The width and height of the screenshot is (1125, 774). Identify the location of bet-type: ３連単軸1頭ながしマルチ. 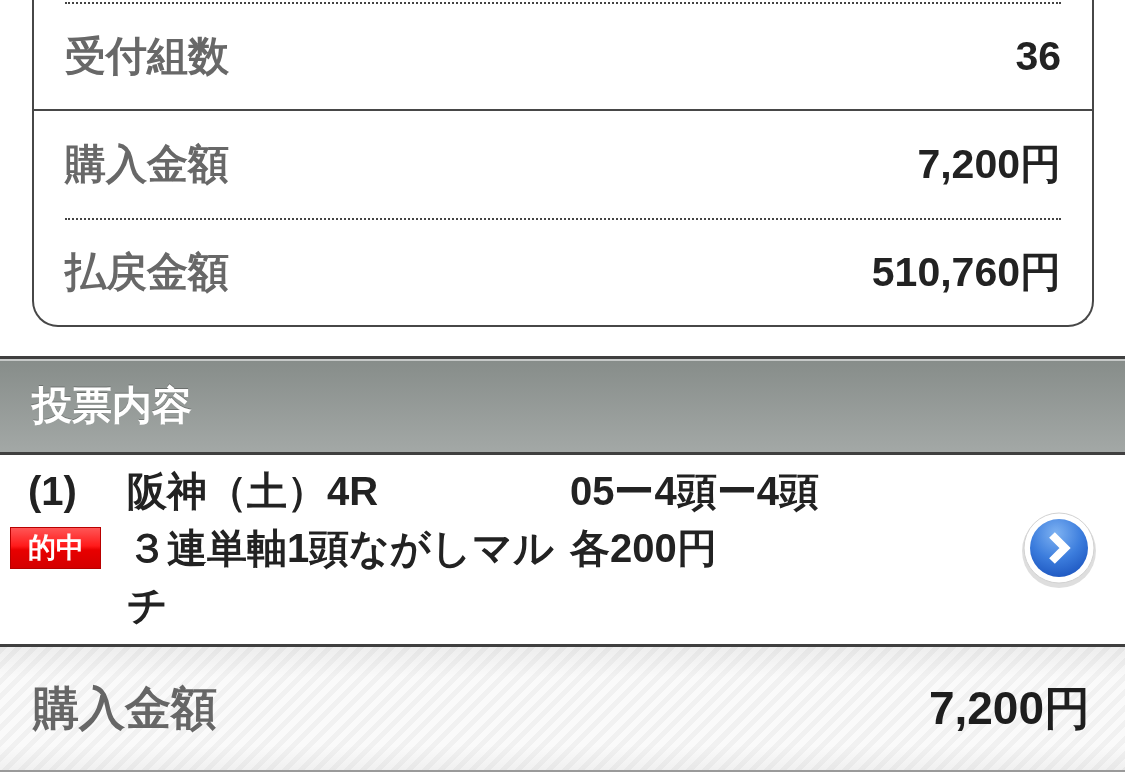
(341, 577).